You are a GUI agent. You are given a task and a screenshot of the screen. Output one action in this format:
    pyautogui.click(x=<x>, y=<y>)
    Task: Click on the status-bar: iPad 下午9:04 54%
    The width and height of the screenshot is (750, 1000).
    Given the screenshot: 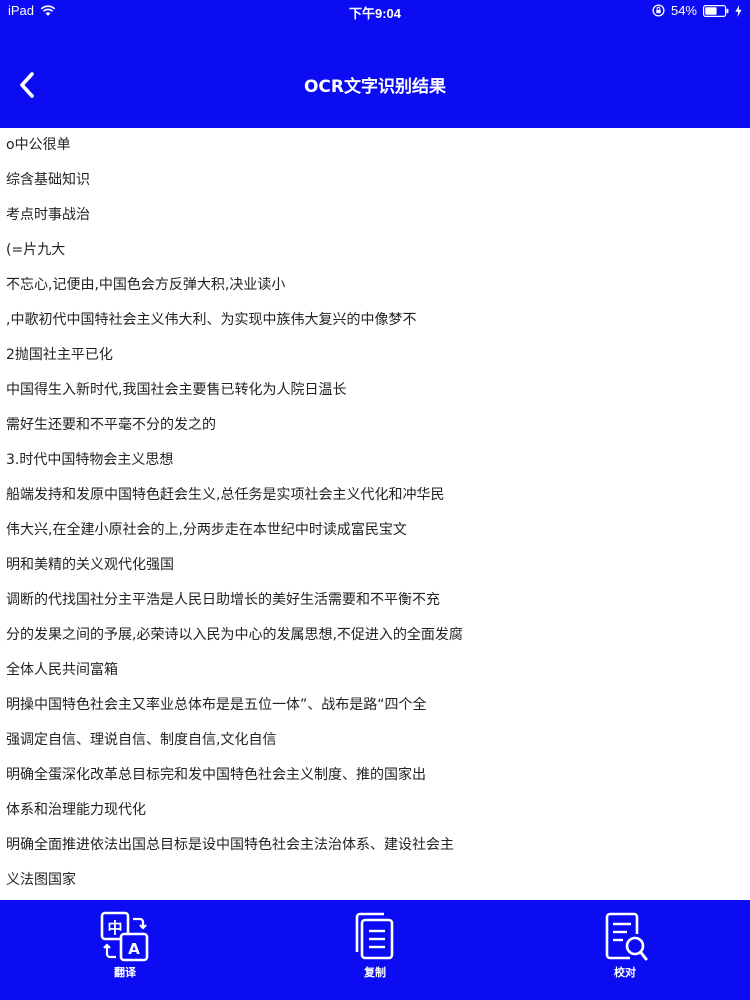 What is the action you would take?
    pyautogui.click(x=375, y=11)
    